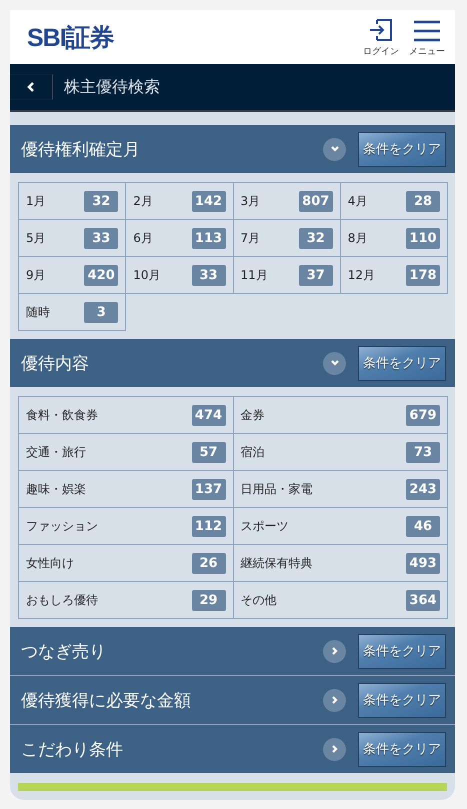  Describe the element at coordinates (340, 600) in the screenshot. I see `filter-option: その他 364` at that location.